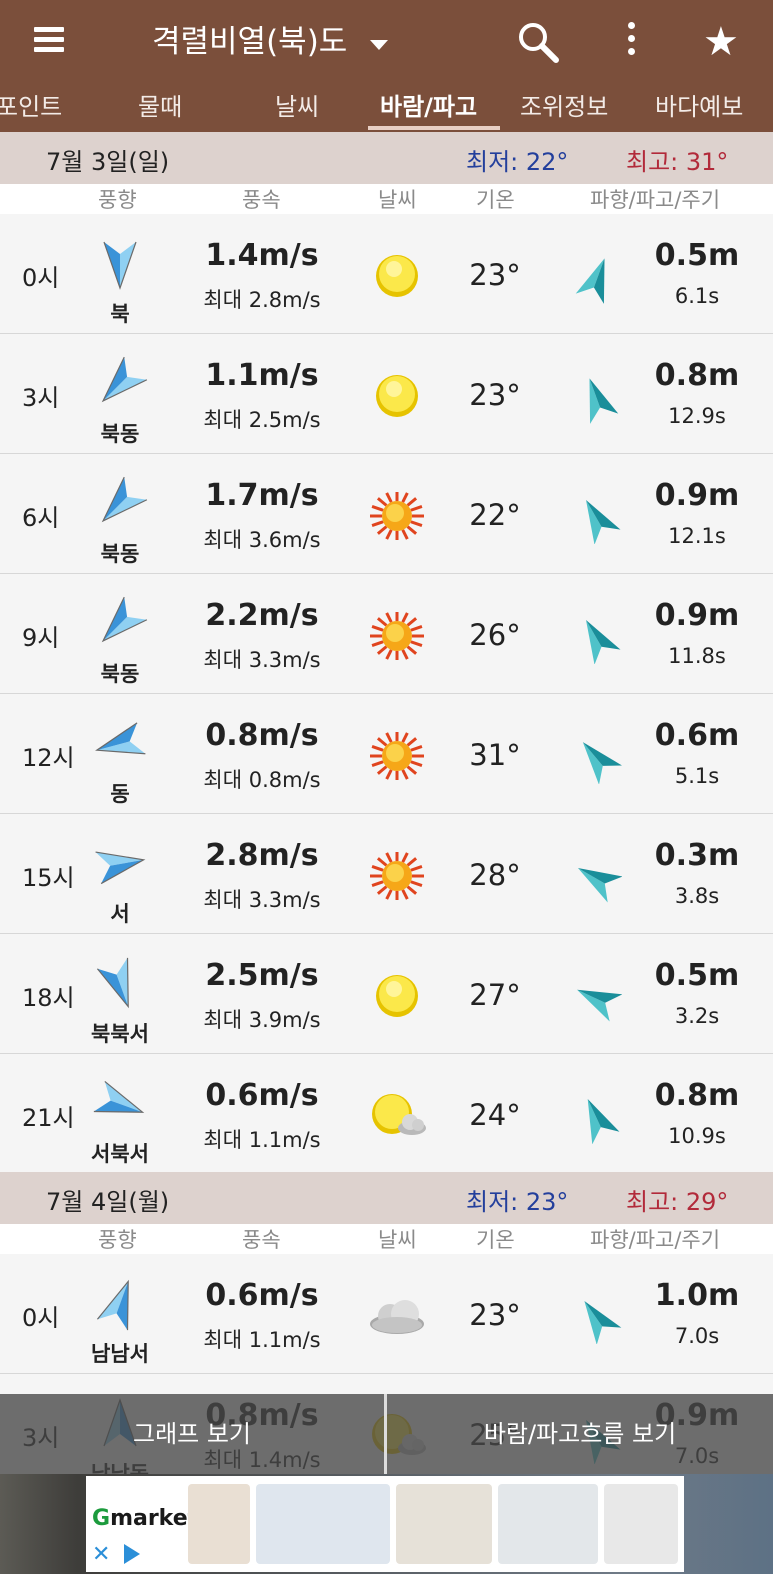  I want to click on star-icon: ★, so click(721, 42).